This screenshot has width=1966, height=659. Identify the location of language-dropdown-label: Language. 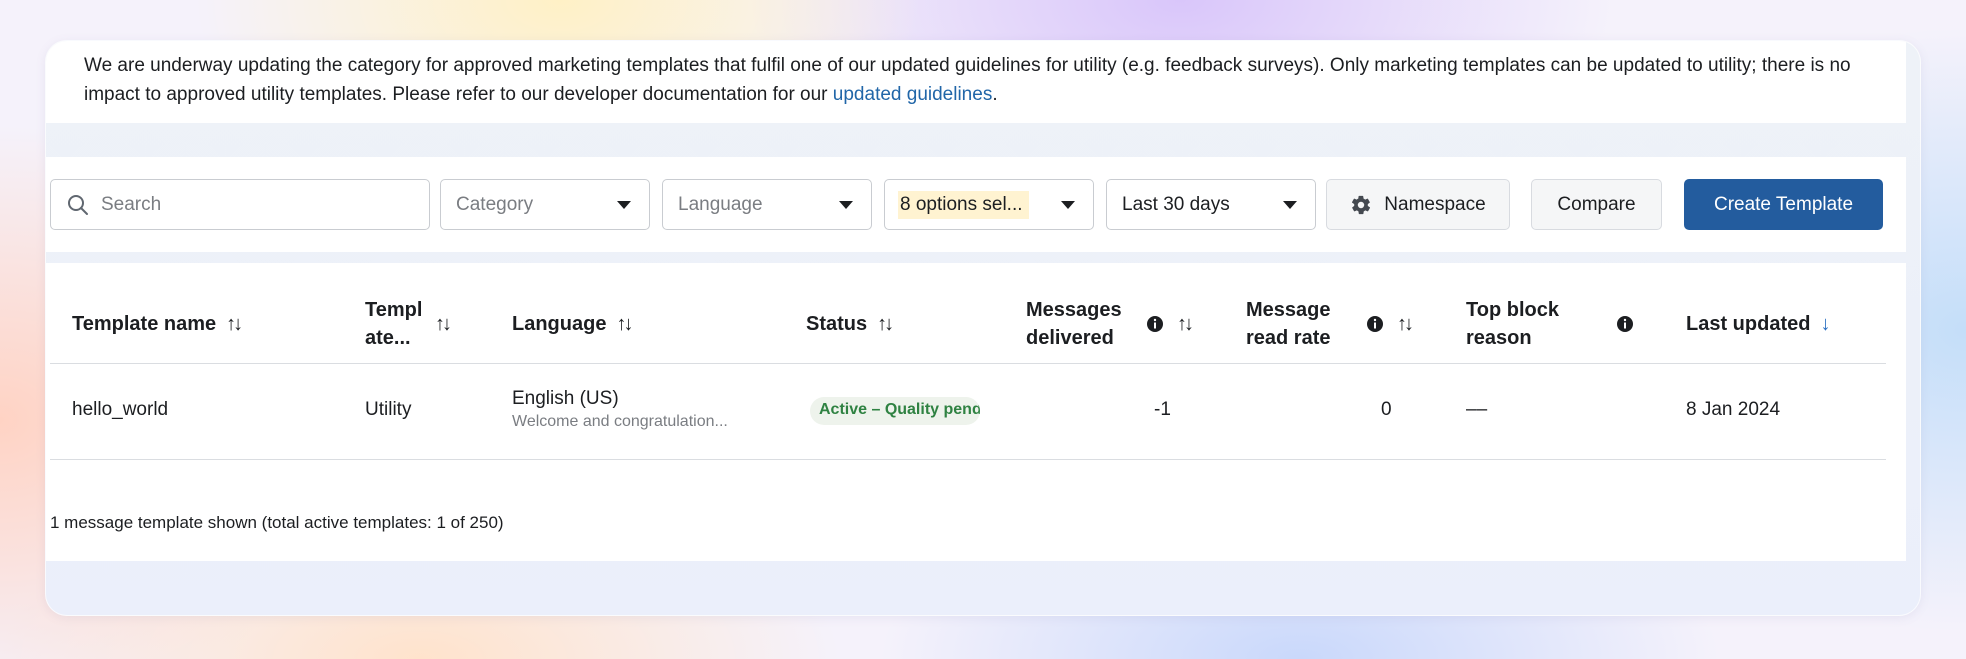
(720, 204).